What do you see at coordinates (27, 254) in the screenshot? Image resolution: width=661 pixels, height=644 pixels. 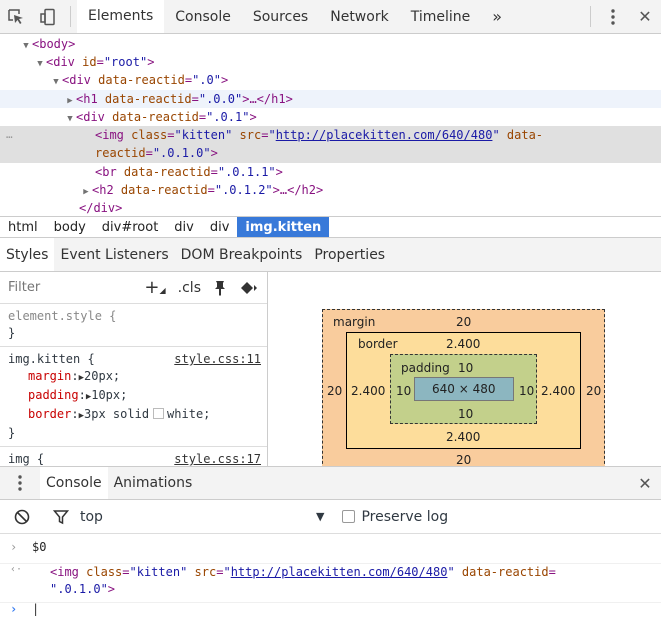 I see `tab-styles: Styles` at bounding box center [27, 254].